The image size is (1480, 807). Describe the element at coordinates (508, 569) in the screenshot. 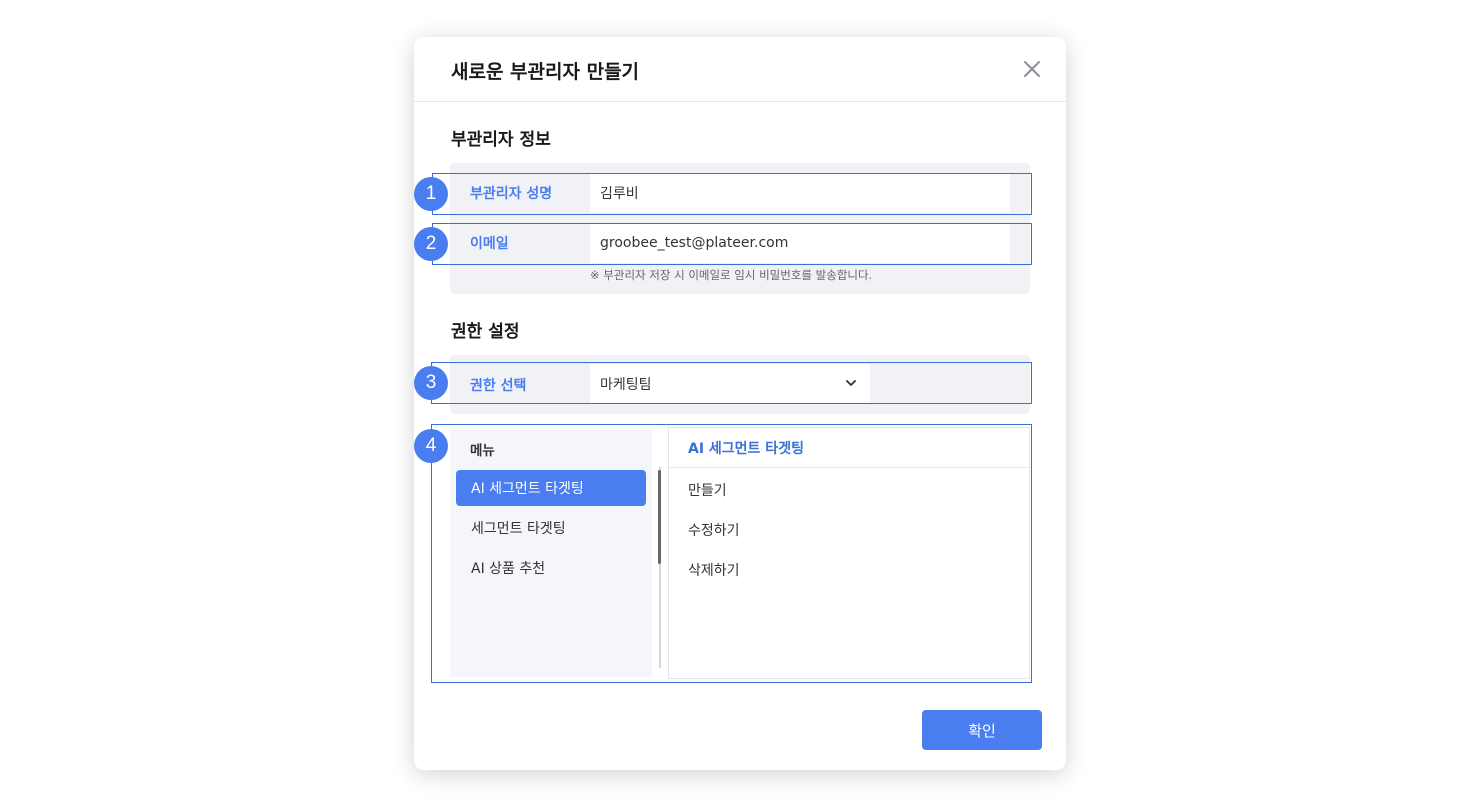

I see `menu-item-label: AI 상품 추천` at that location.